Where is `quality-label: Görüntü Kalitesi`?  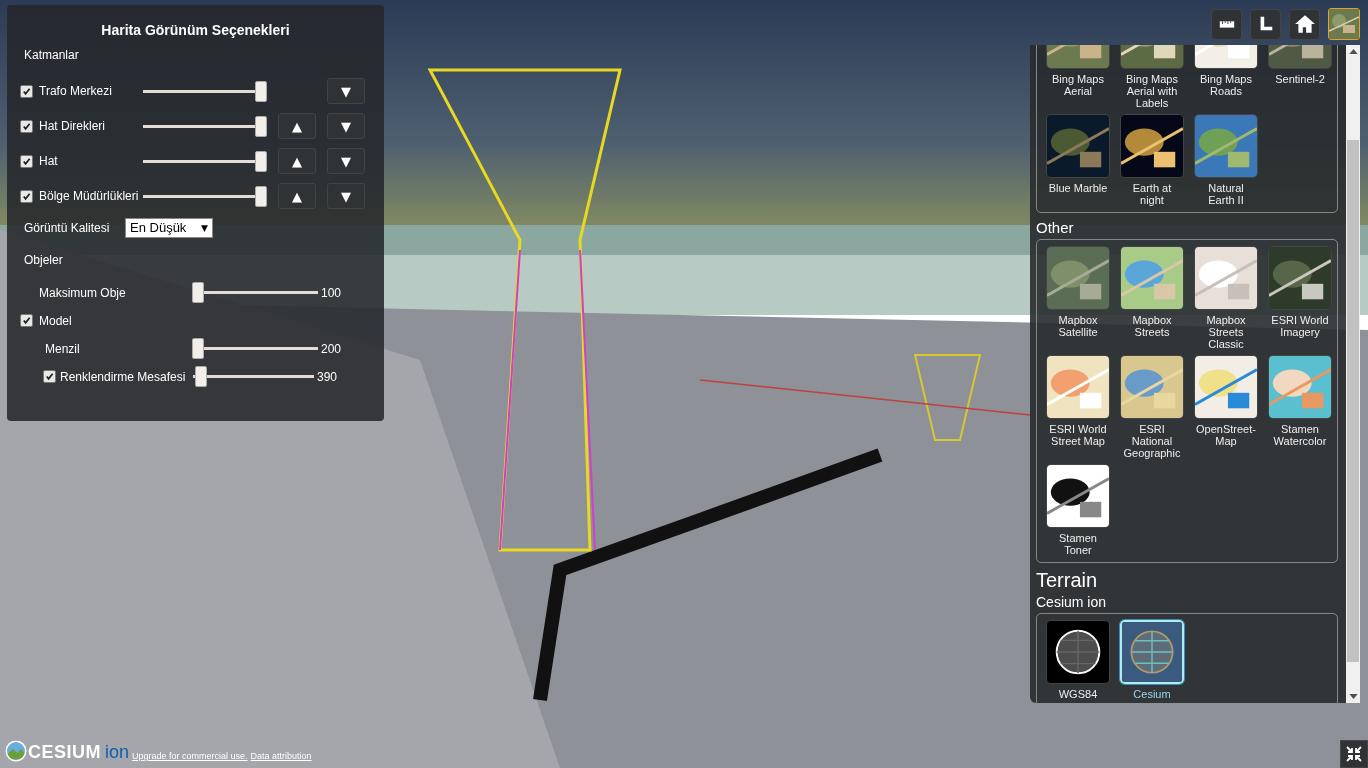
quality-label: Görüntü Kalitesi is located at coordinates (67, 228).